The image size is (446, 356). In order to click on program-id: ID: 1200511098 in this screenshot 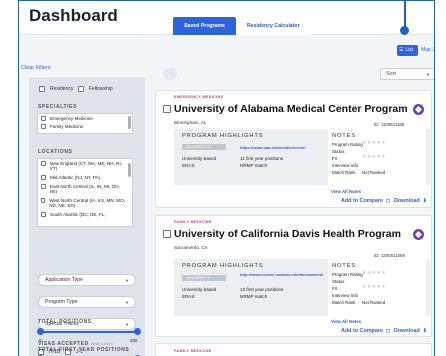, I will do `click(389, 255)`.